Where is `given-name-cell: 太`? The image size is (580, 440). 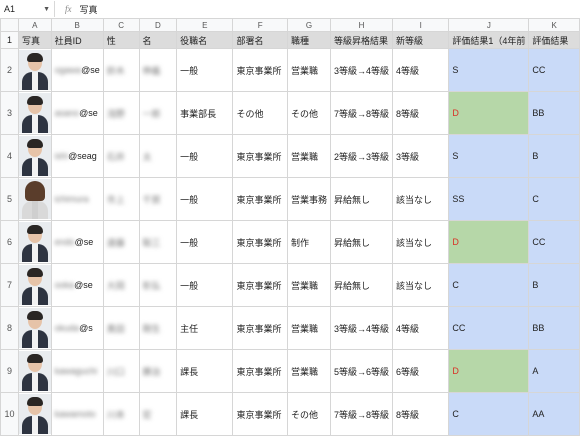
given-name-cell: 太 is located at coordinates (158, 156).